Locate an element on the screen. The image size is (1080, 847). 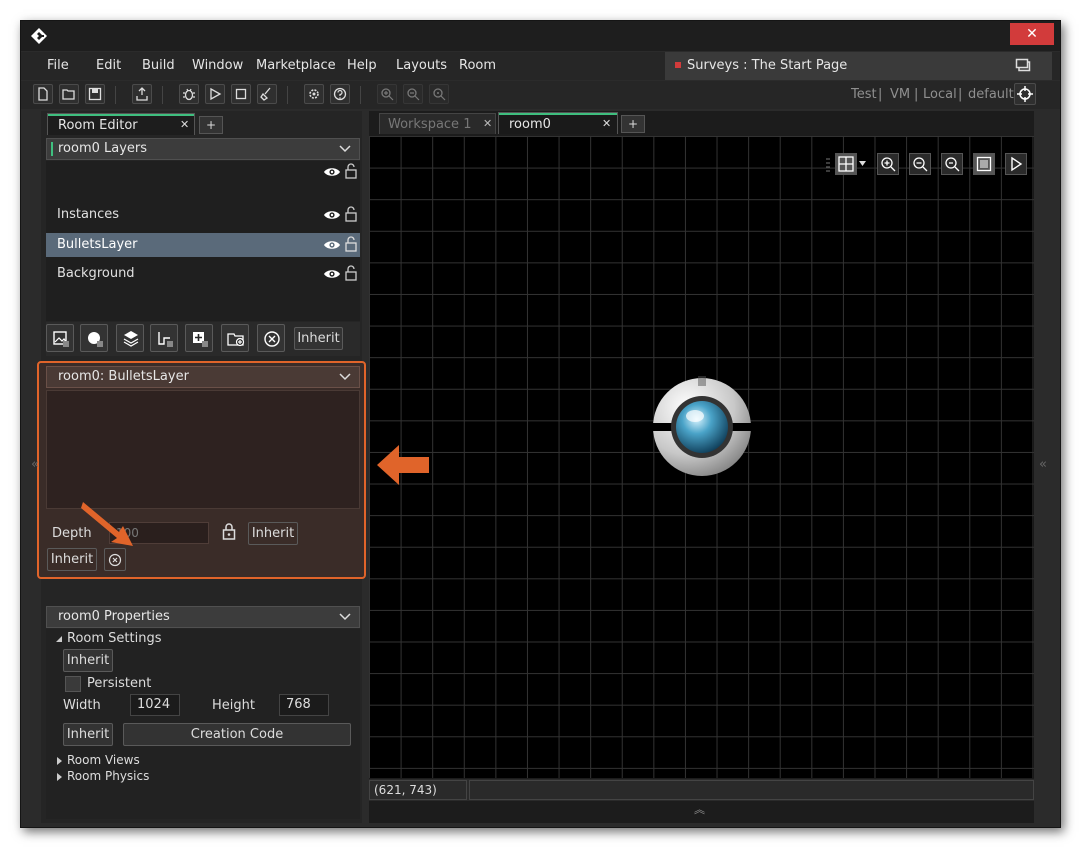
news-feed-bar: Surveys : The Start Page is located at coordinates (858, 66).